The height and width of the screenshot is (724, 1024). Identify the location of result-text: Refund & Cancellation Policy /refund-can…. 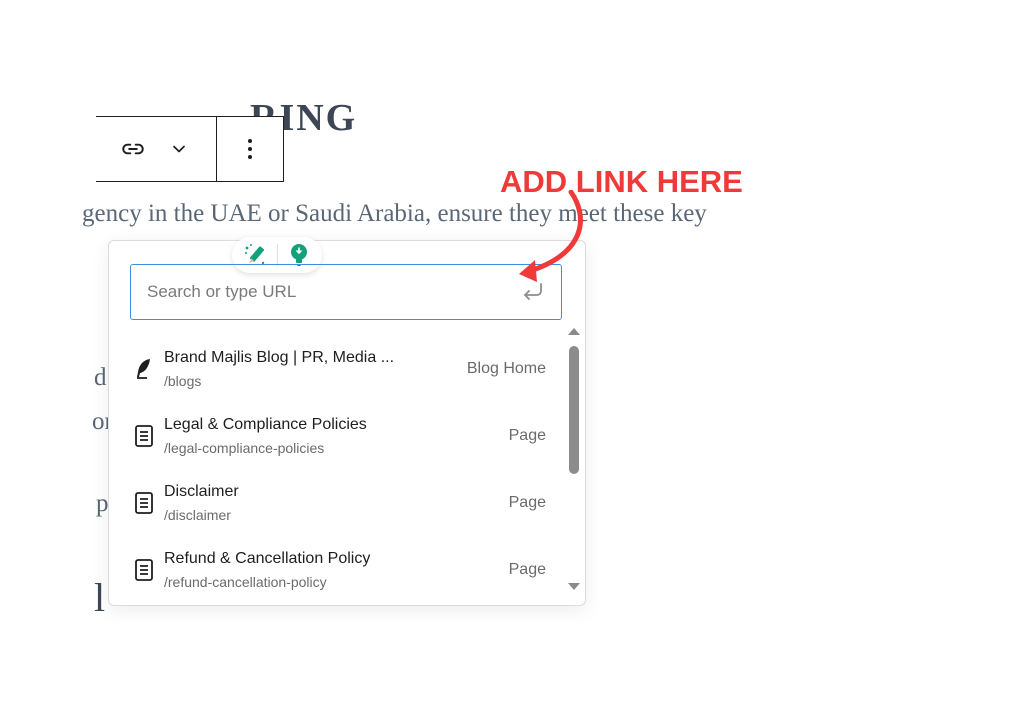
(305, 570).